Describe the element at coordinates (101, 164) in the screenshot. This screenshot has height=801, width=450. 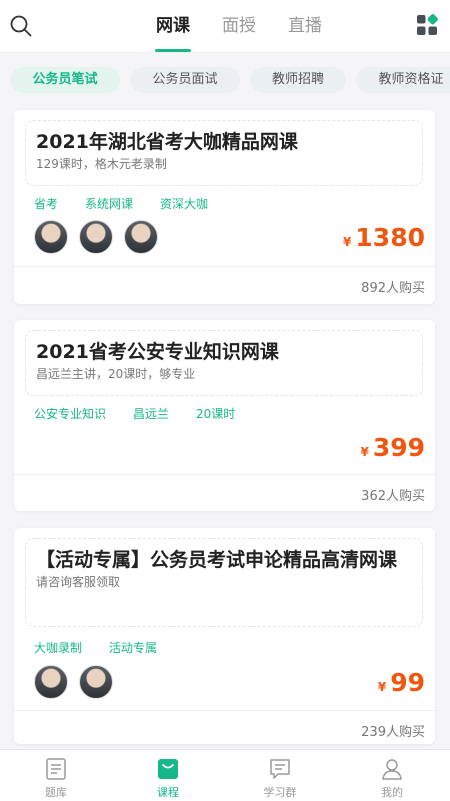
I see `course-subtitle: 129课时，格木元老录制` at that location.